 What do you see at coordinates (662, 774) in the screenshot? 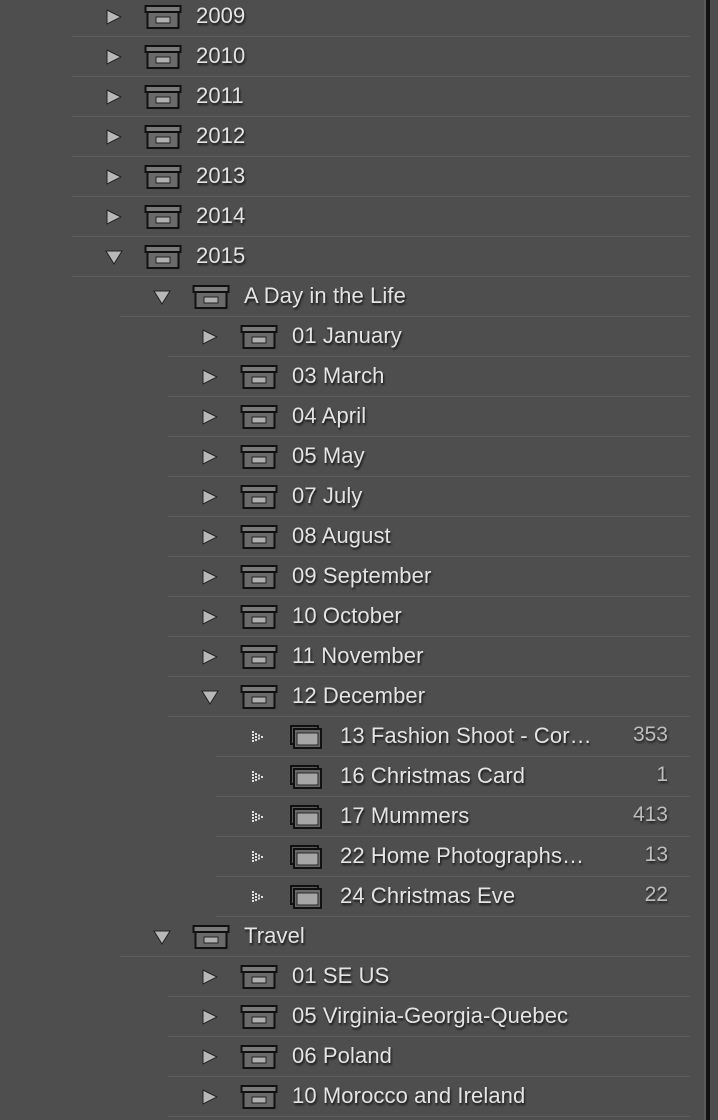
I see `photo-count: 1` at bounding box center [662, 774].